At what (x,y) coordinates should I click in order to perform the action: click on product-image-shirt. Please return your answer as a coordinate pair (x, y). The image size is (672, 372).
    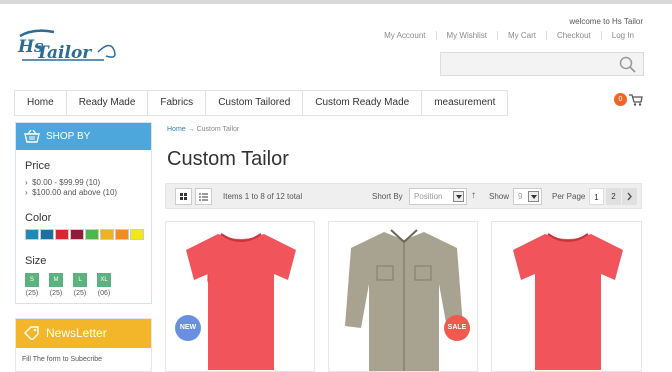
    Looking at the image, I should click on (403, 297).